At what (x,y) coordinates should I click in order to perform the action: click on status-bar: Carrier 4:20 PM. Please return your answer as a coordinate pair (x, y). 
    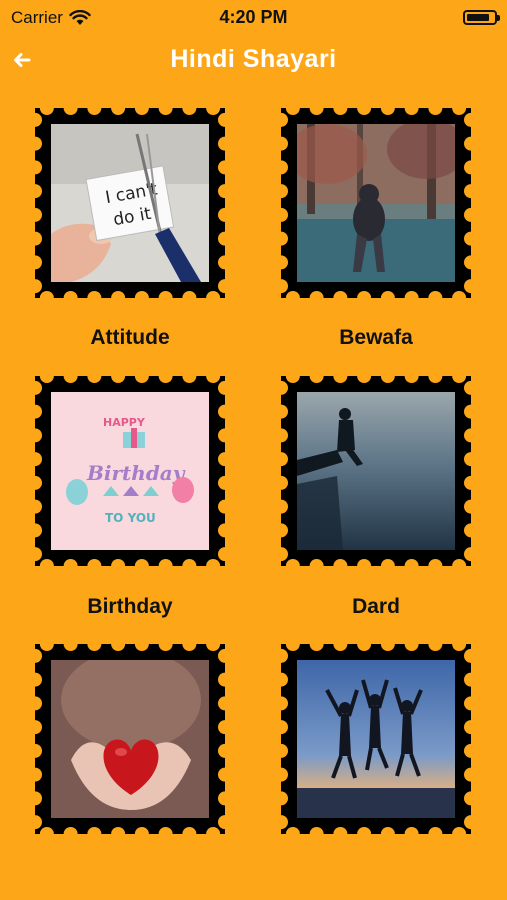
    Looking at the image, I should click on (253, 18).